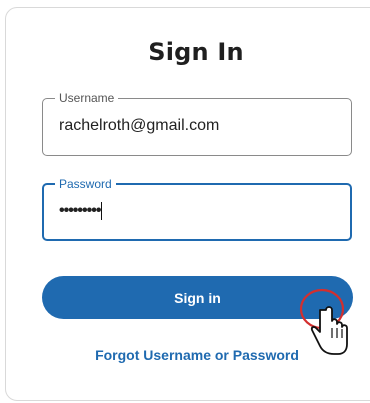 The width and height of the screenshot is (370, 403). Describe the element at coordinates (323, 321) in the screenshot. I see `hand-pointer-cursor-icon` at that location.